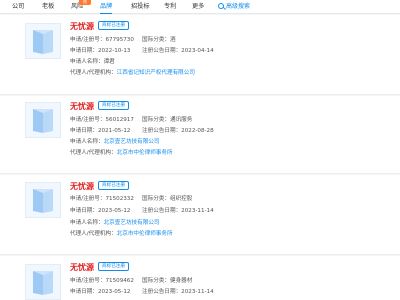 The image size is (400, 300). I want to click on tab-brand: 品牌, so click(106, 8).